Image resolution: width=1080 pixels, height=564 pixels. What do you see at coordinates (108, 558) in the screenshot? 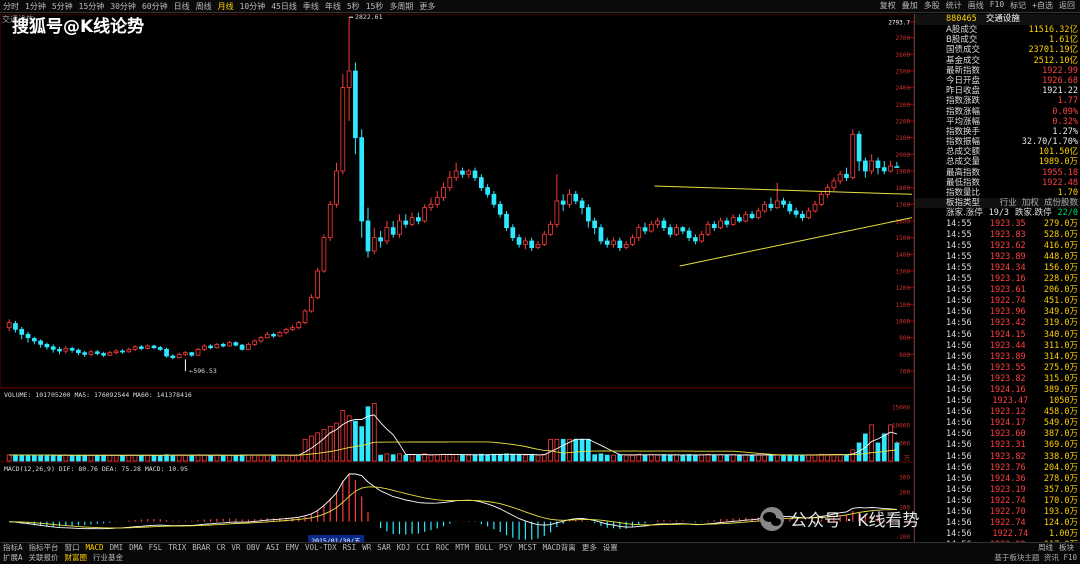
I see `extension-tab: 行业基金` at bounding box center [108, 558].